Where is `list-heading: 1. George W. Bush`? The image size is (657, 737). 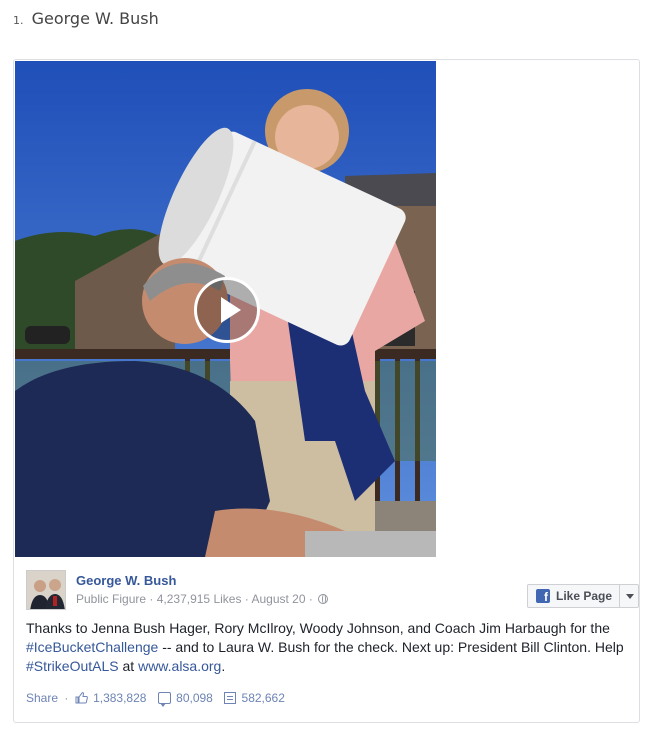
list-heading: 1. George W. Bush is located at coordinates (86, 18).